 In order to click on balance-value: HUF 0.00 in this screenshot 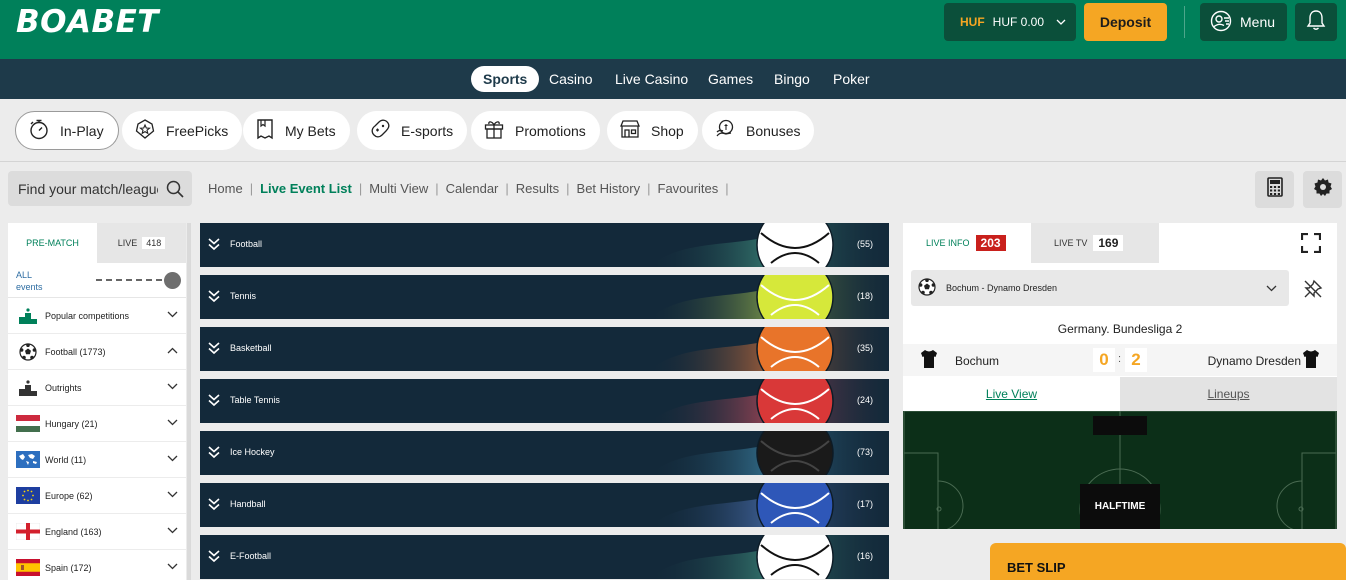, I will do `click(1018, 22)`.